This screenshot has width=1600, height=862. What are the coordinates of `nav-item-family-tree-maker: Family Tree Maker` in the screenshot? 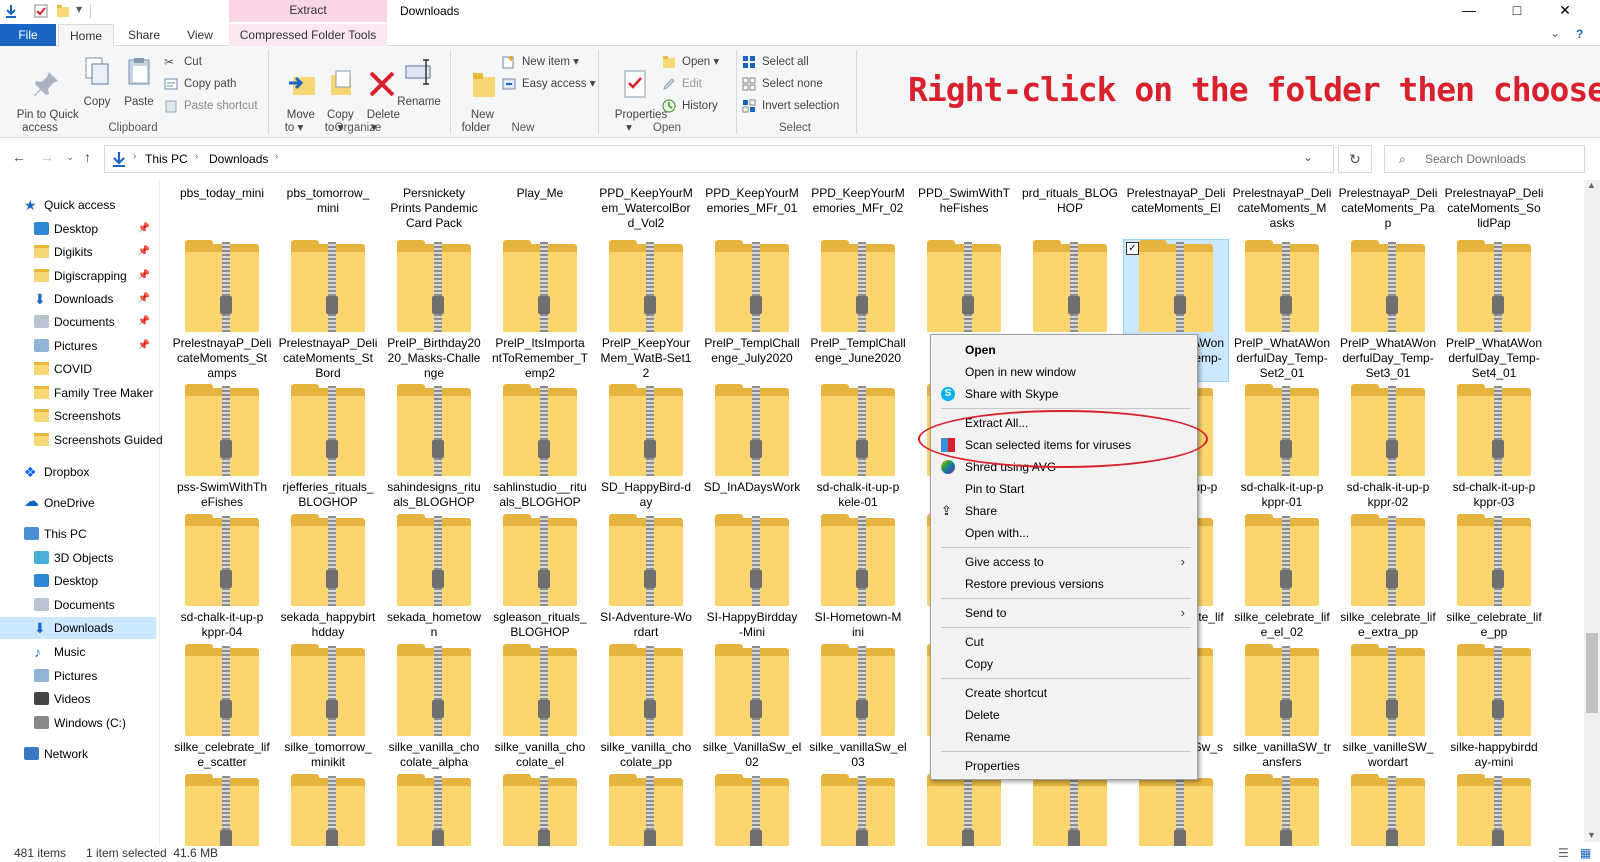 It's located at (78, 393).